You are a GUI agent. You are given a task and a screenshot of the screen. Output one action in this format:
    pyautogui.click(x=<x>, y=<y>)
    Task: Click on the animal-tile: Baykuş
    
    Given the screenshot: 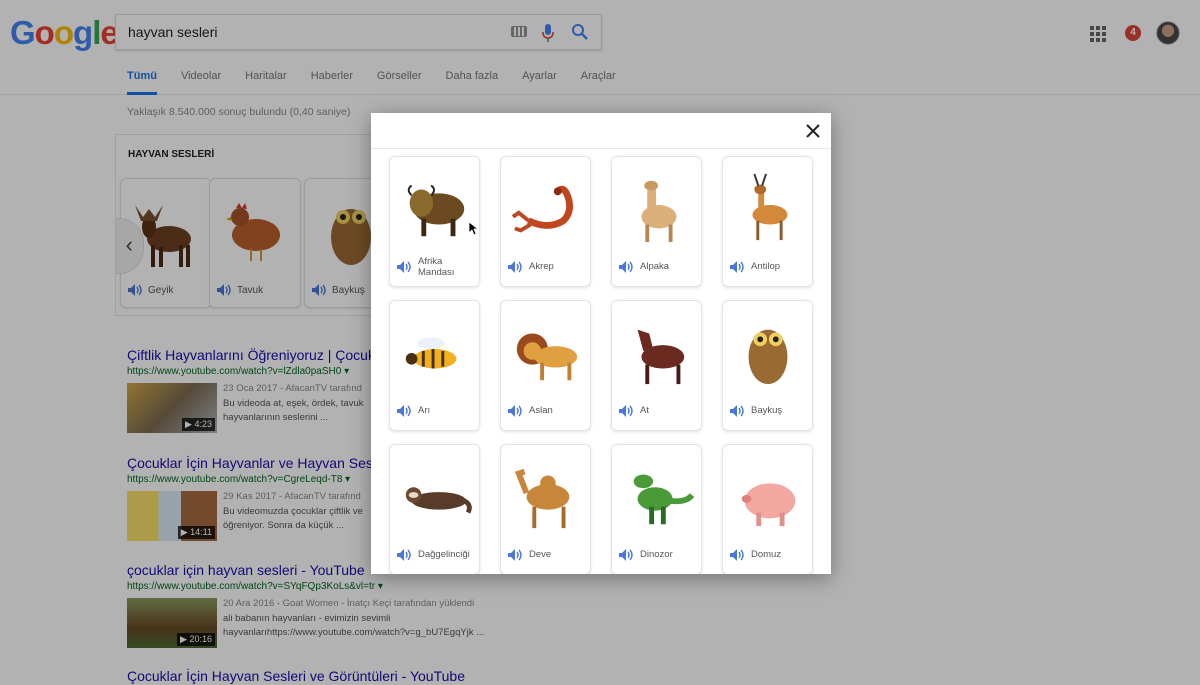 What is the action you would take?
    pyautogui.click(x=767, y=365)
    